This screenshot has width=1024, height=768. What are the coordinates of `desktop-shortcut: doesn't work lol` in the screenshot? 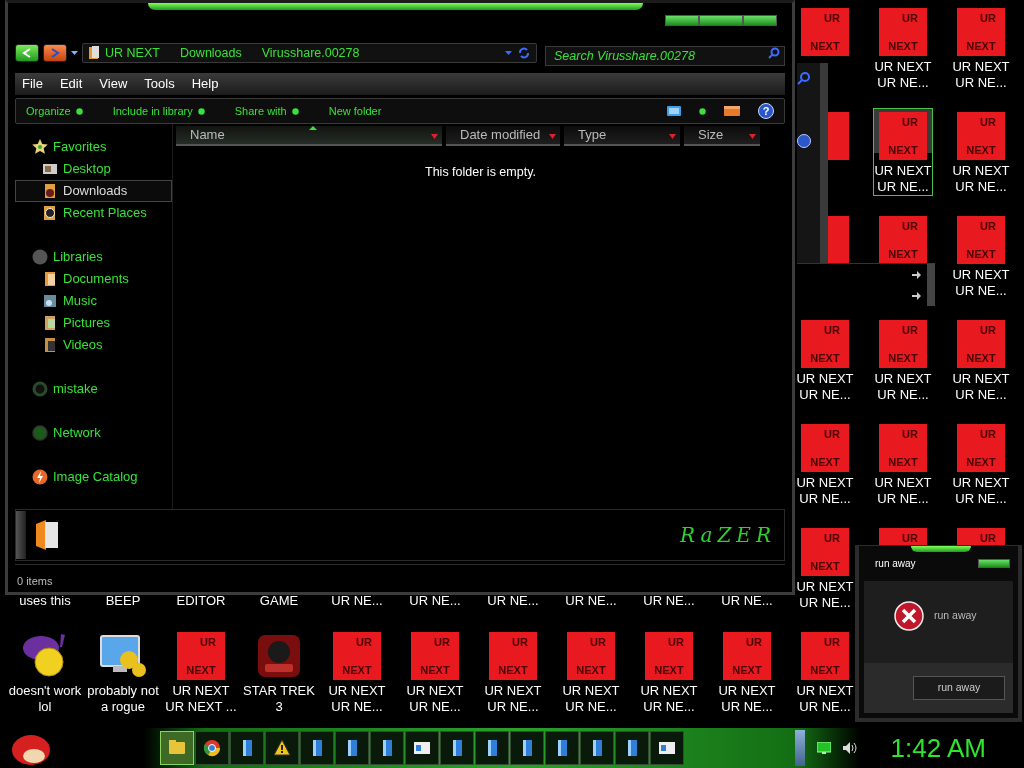 It's located at (45, 672).